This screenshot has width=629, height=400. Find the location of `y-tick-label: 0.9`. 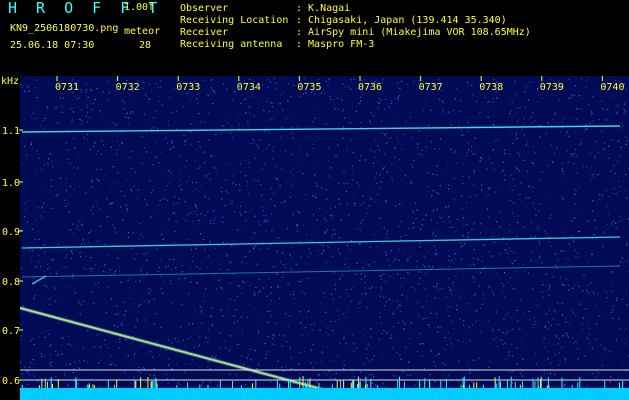

y-tick-label: 0.9 is located at coordinates (11, 232).